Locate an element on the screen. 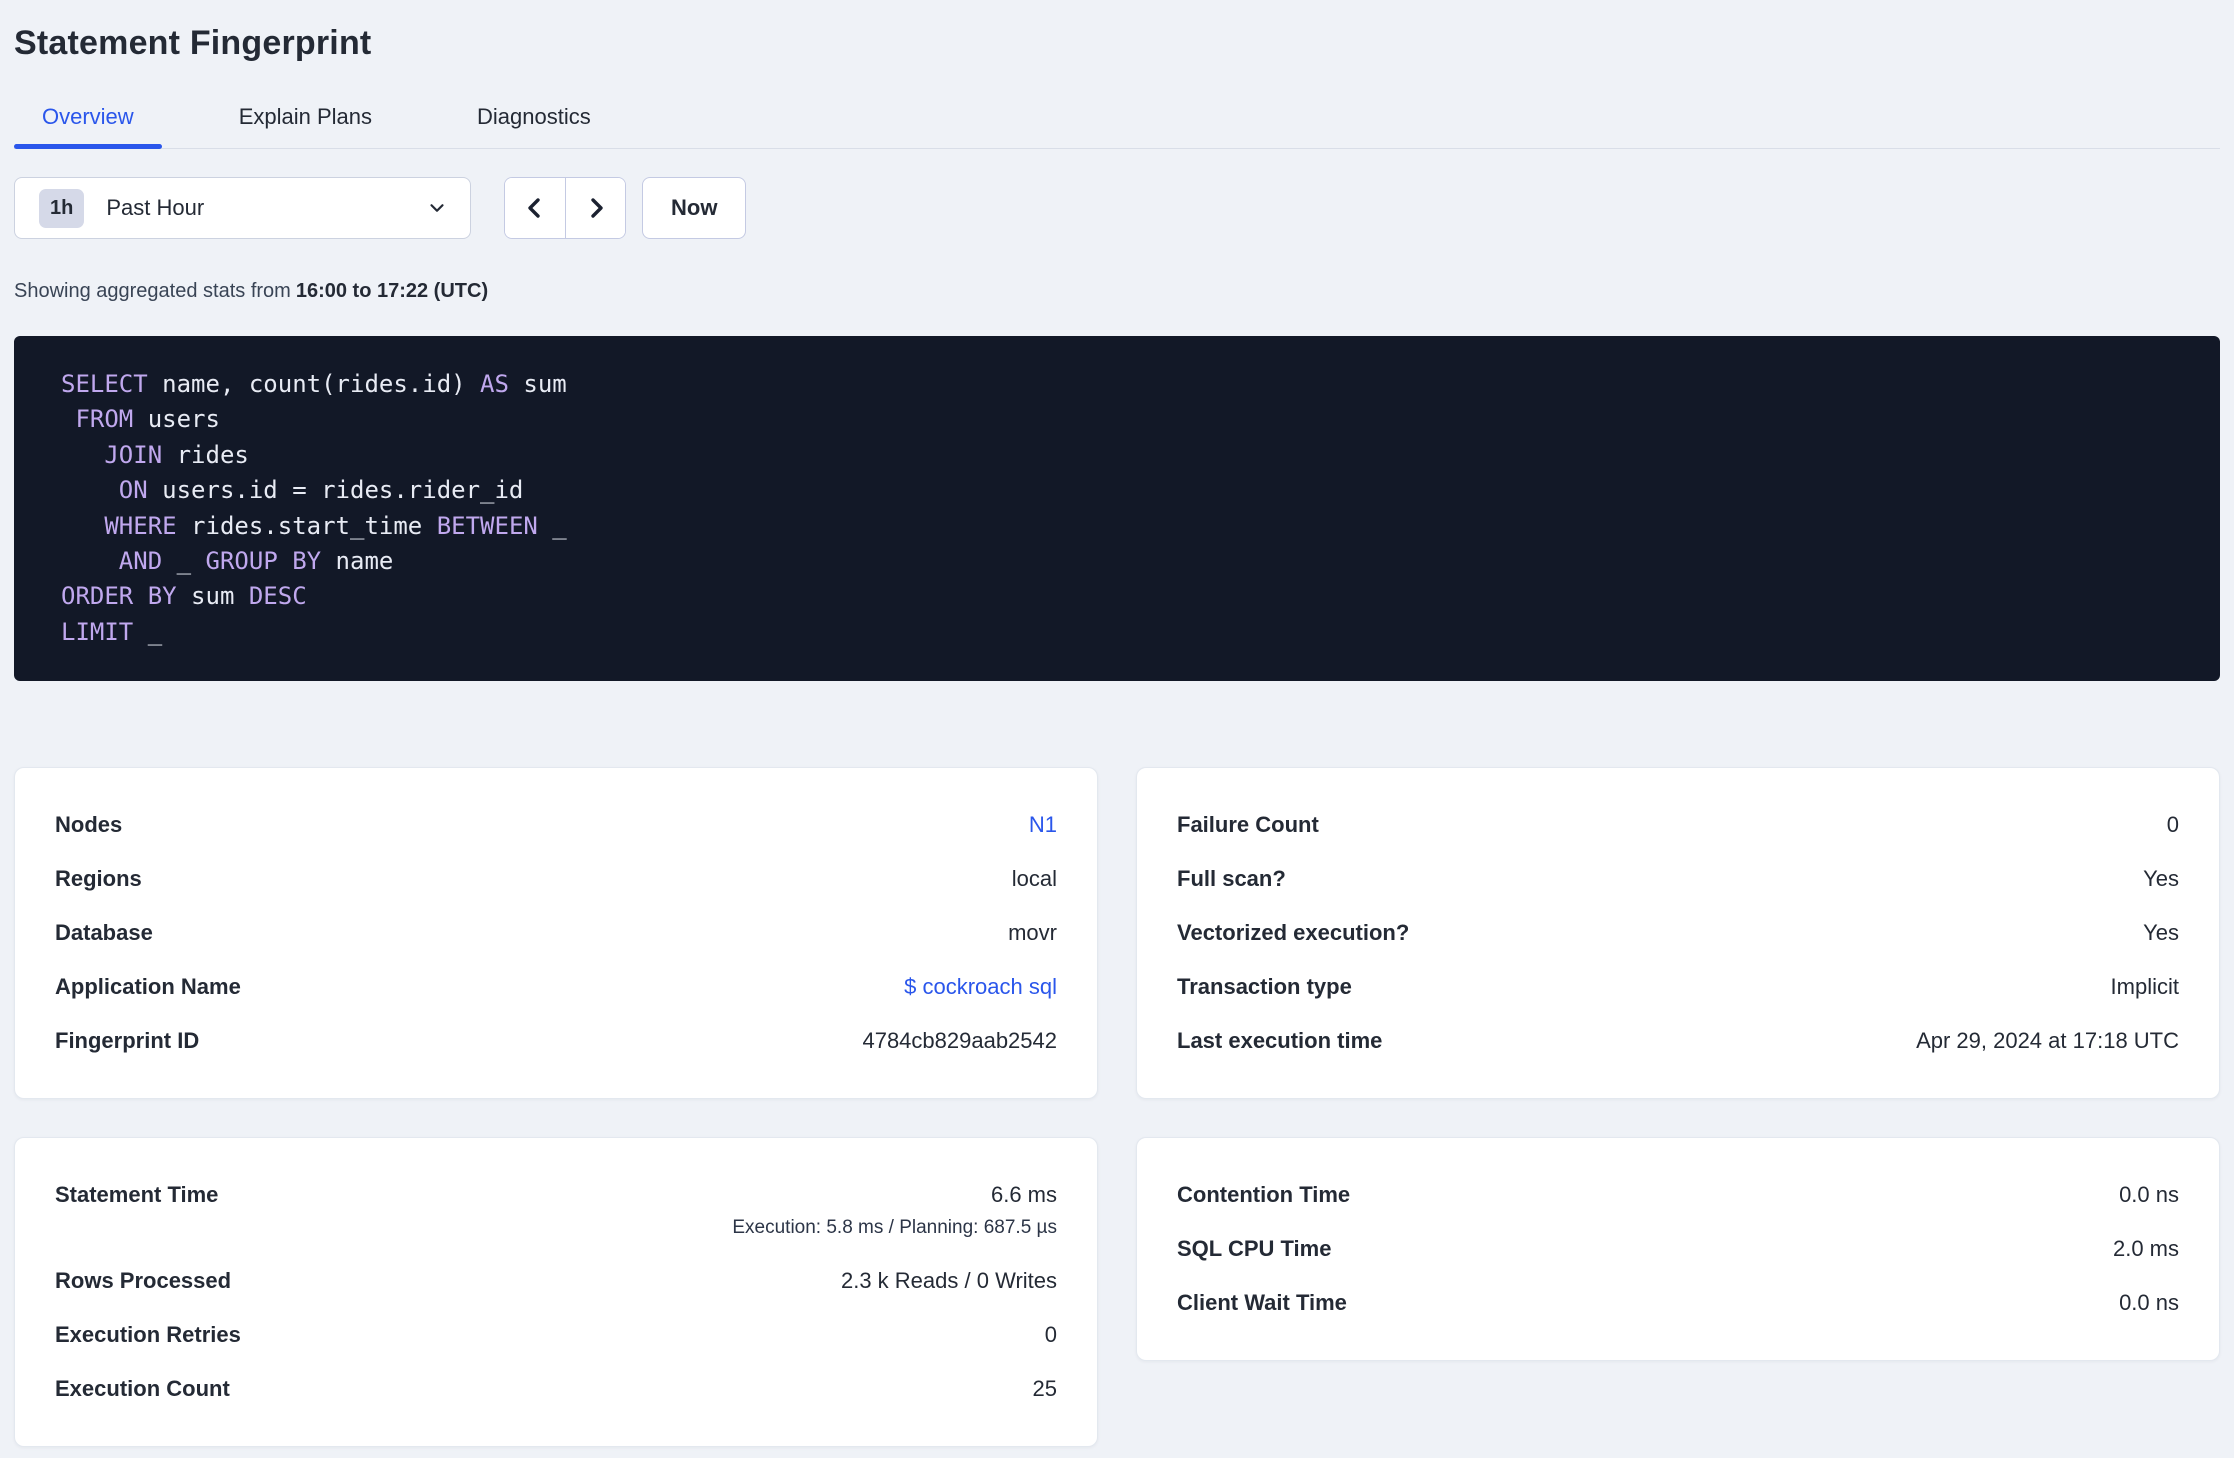 The height and width of the screenshot is (1458, 2234). stat-row-nodes: Nodes N1 is located at coordinates (556, 825).